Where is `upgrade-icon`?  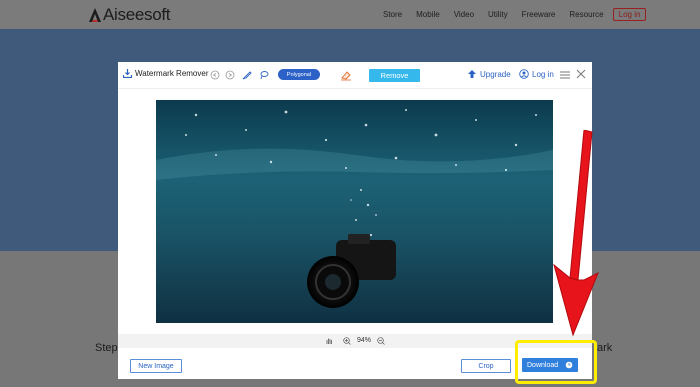
upgrade-icon is located at coordinates (472, 74).